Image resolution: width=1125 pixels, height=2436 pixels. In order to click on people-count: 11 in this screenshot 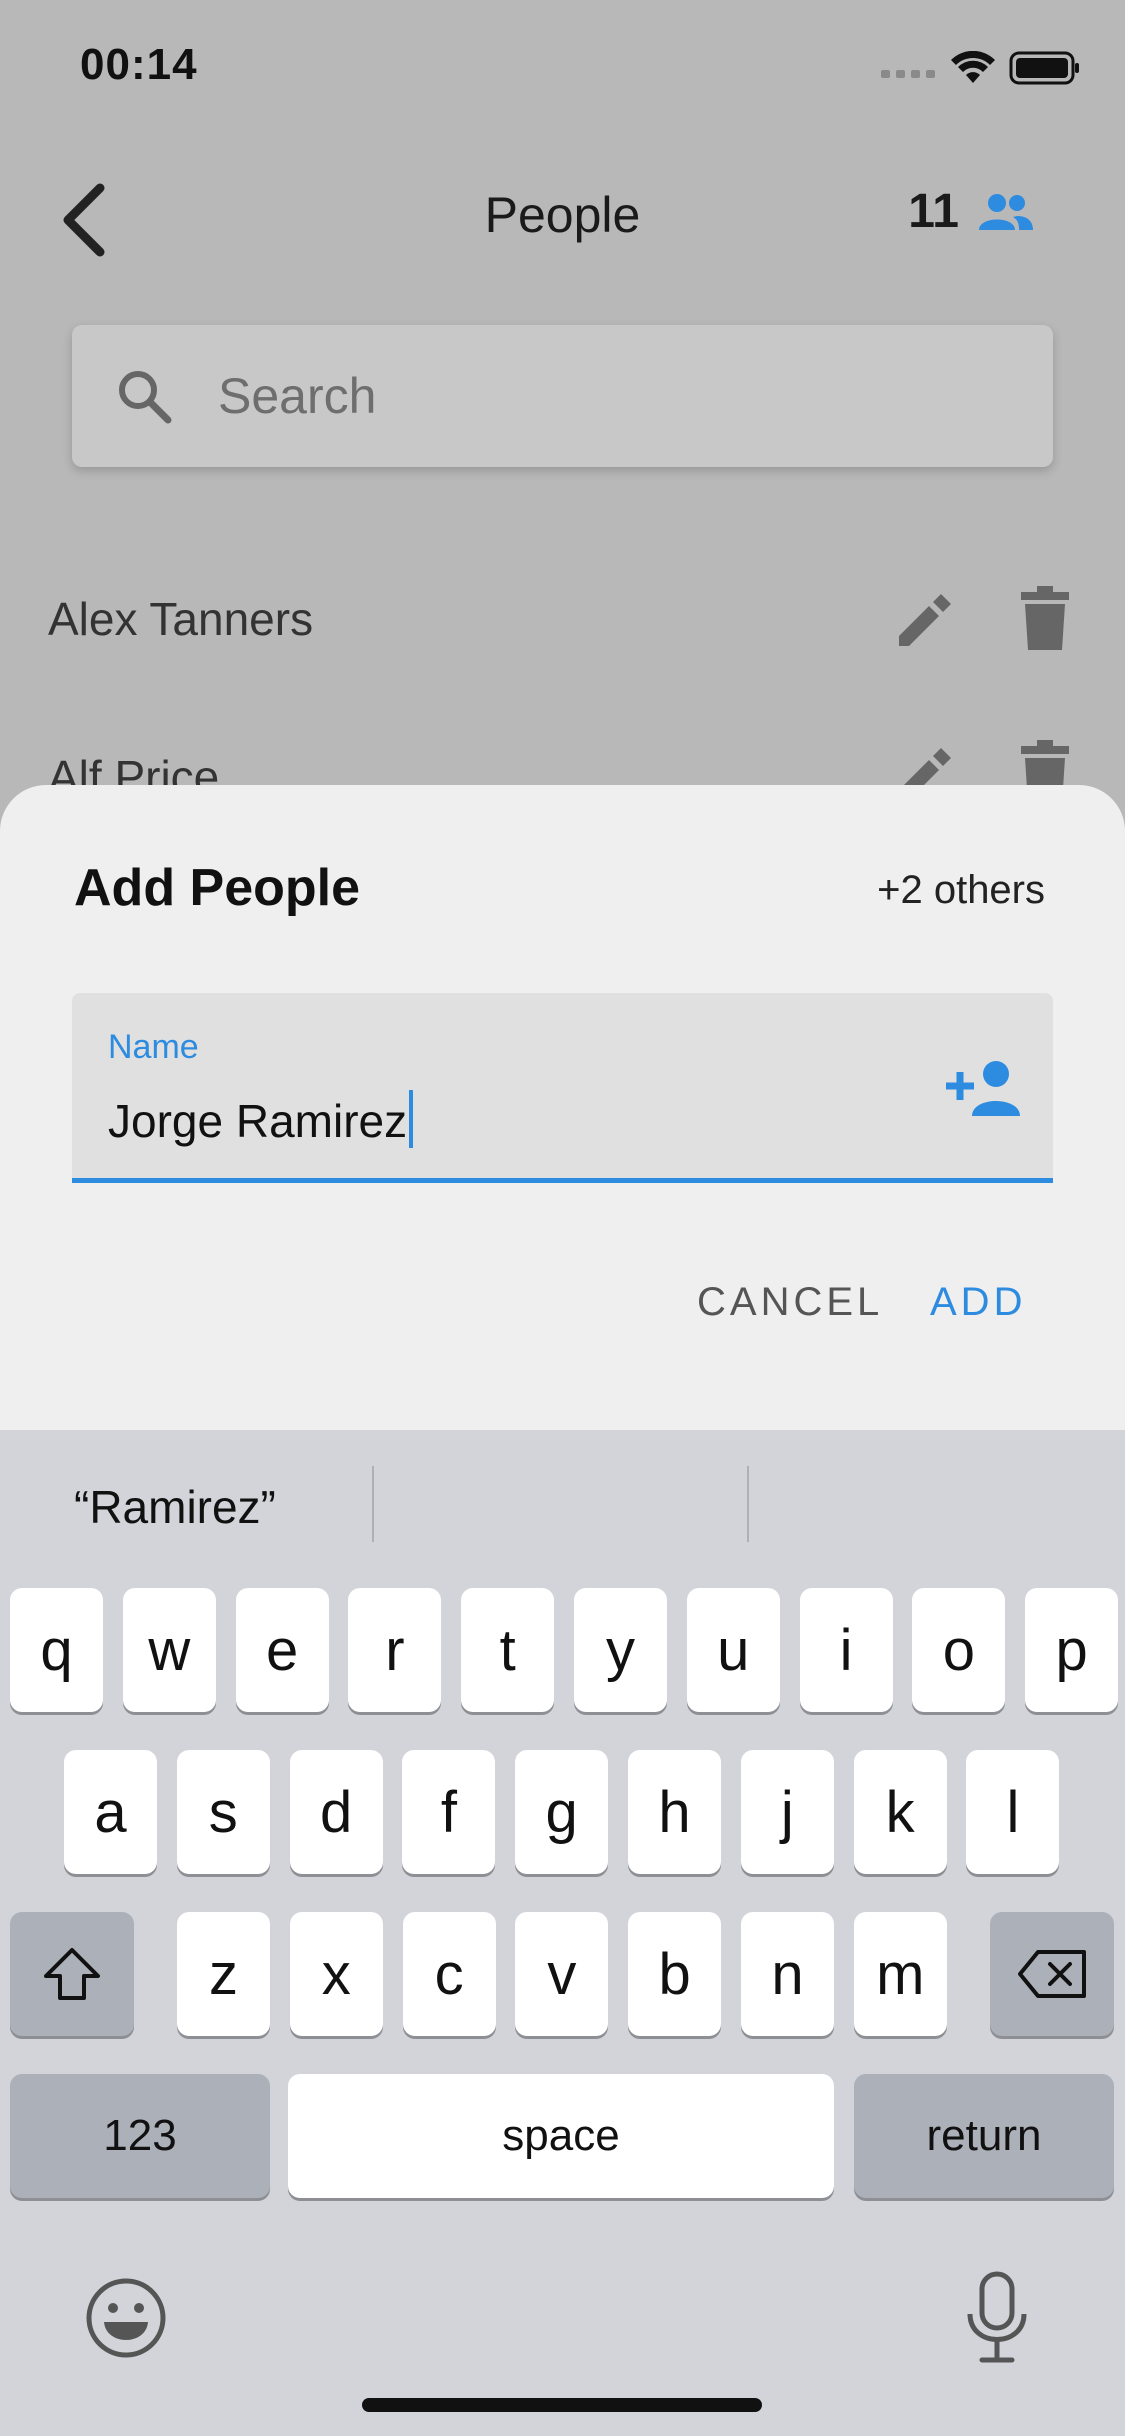, I will do `click(970, 211)`.